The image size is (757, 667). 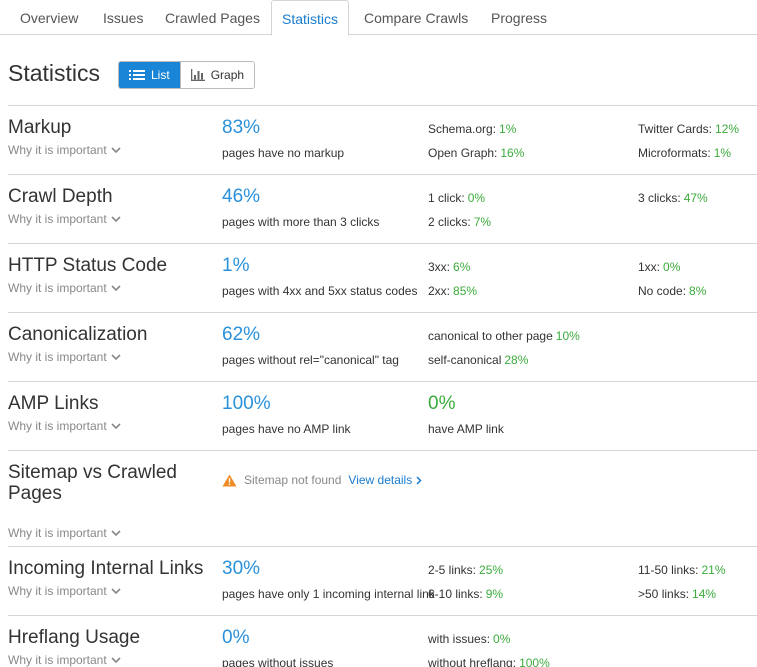 I want to click on stat-1xx: 1xx: 0%, so click(x=659, y=267).